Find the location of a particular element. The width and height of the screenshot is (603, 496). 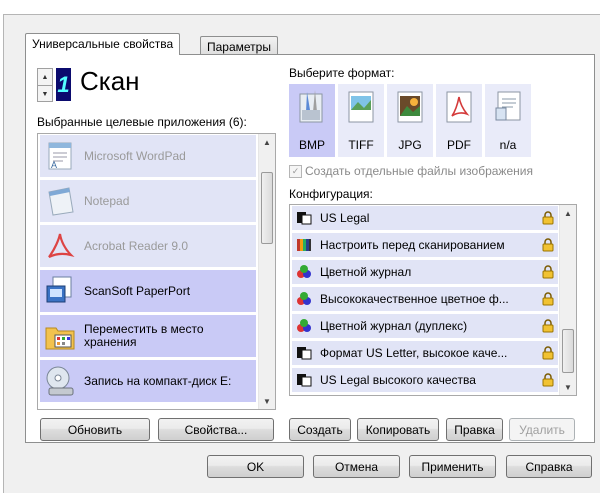

app-label: Запись на компакт-диск E: is located at coordinates (158, 380).